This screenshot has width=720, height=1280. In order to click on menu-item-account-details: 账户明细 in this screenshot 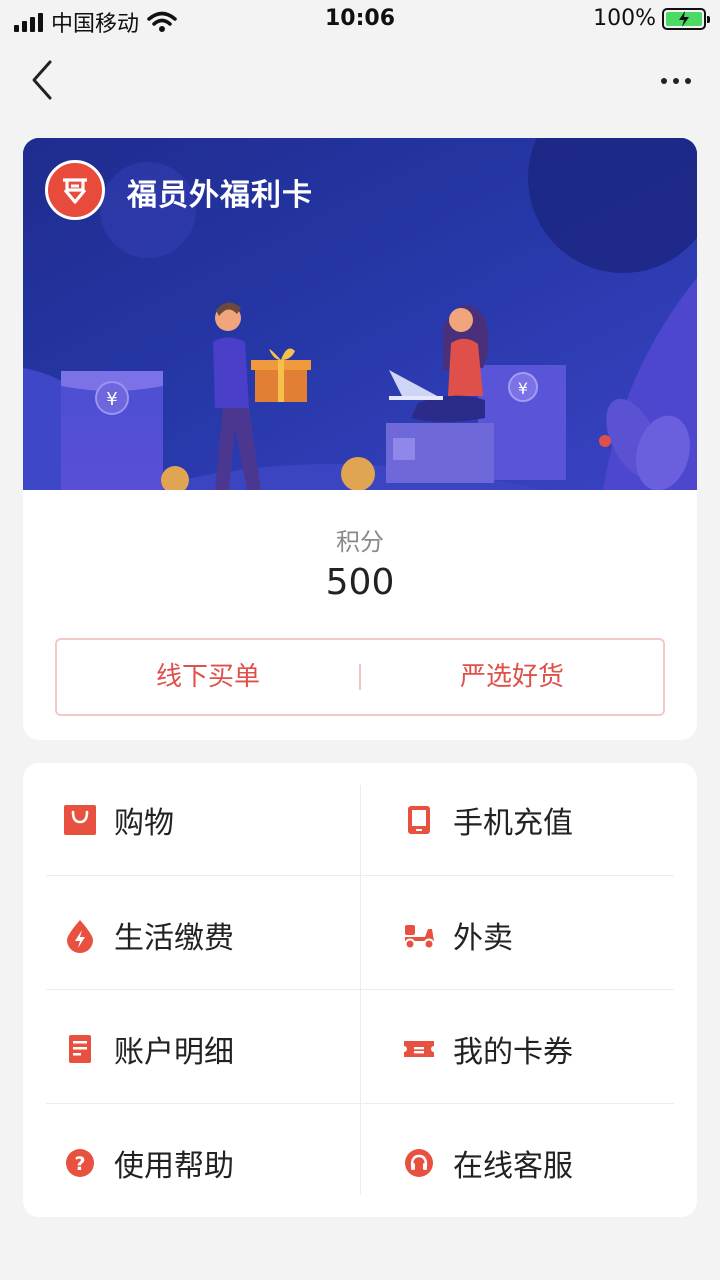, I will do `click(219, 1049)`.